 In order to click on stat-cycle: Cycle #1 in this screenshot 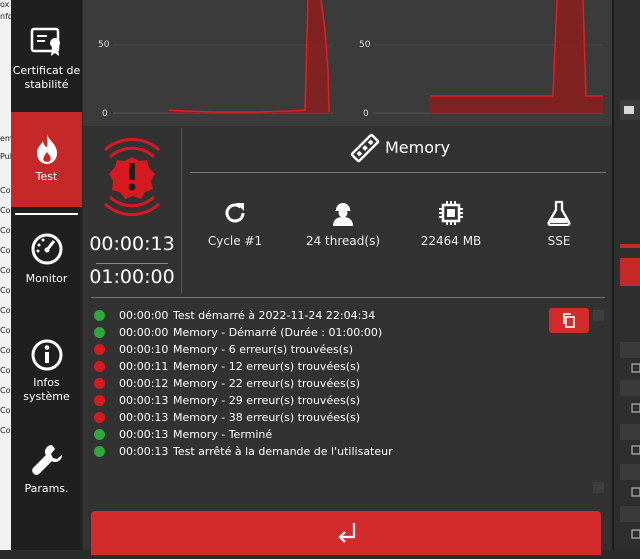, I will do `click(235, 224)`.